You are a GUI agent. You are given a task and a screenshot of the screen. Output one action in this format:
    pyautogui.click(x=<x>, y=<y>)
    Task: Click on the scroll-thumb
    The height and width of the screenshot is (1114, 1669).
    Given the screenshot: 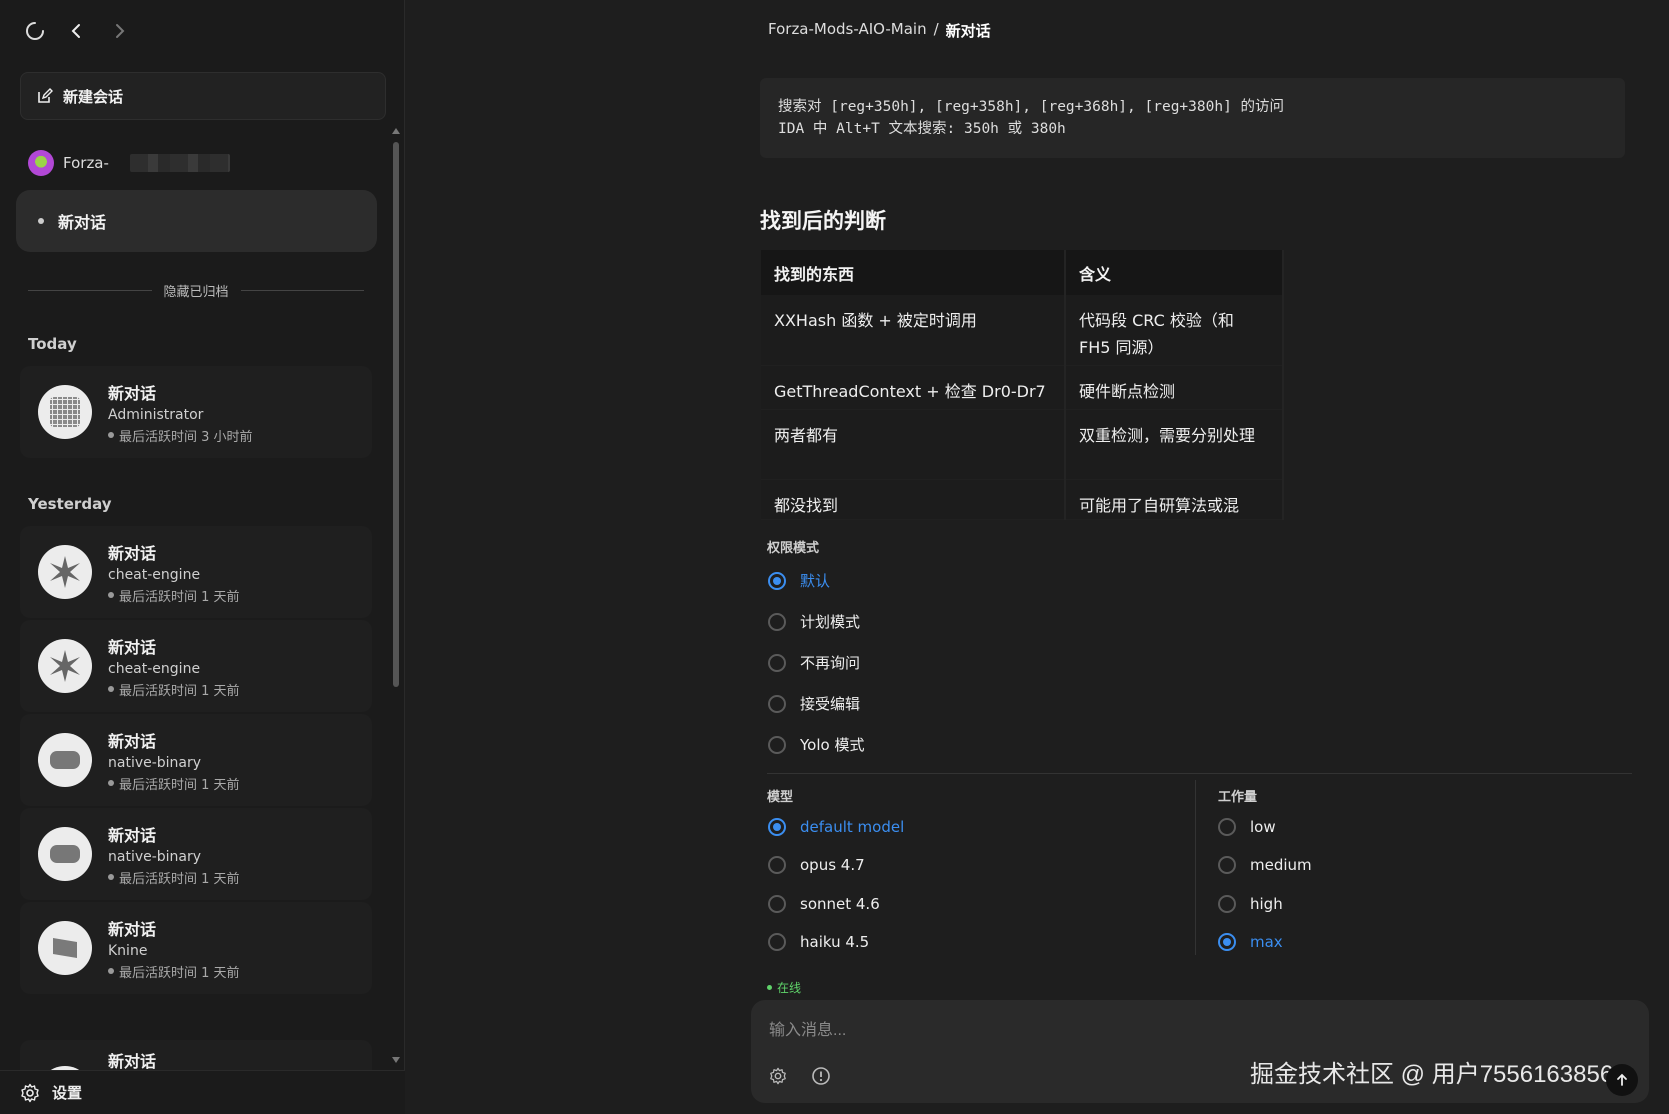 What is the action you would take?
    pyautogui.click(x=396, y=414)
    